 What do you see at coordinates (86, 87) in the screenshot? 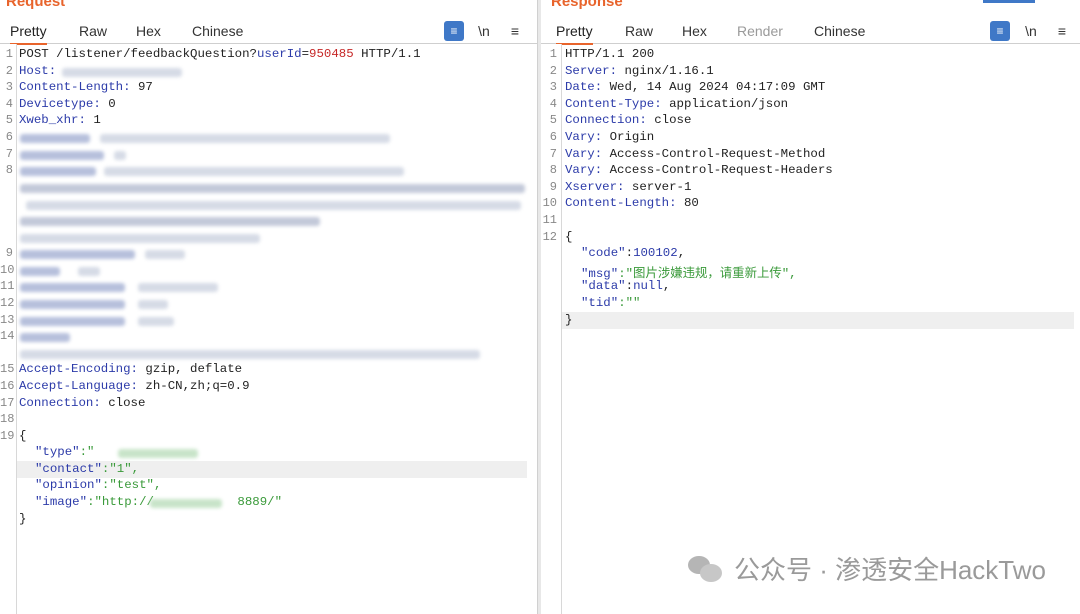
I see `header-content-length: Content-Length: 97` at bounding box center [86, 87].